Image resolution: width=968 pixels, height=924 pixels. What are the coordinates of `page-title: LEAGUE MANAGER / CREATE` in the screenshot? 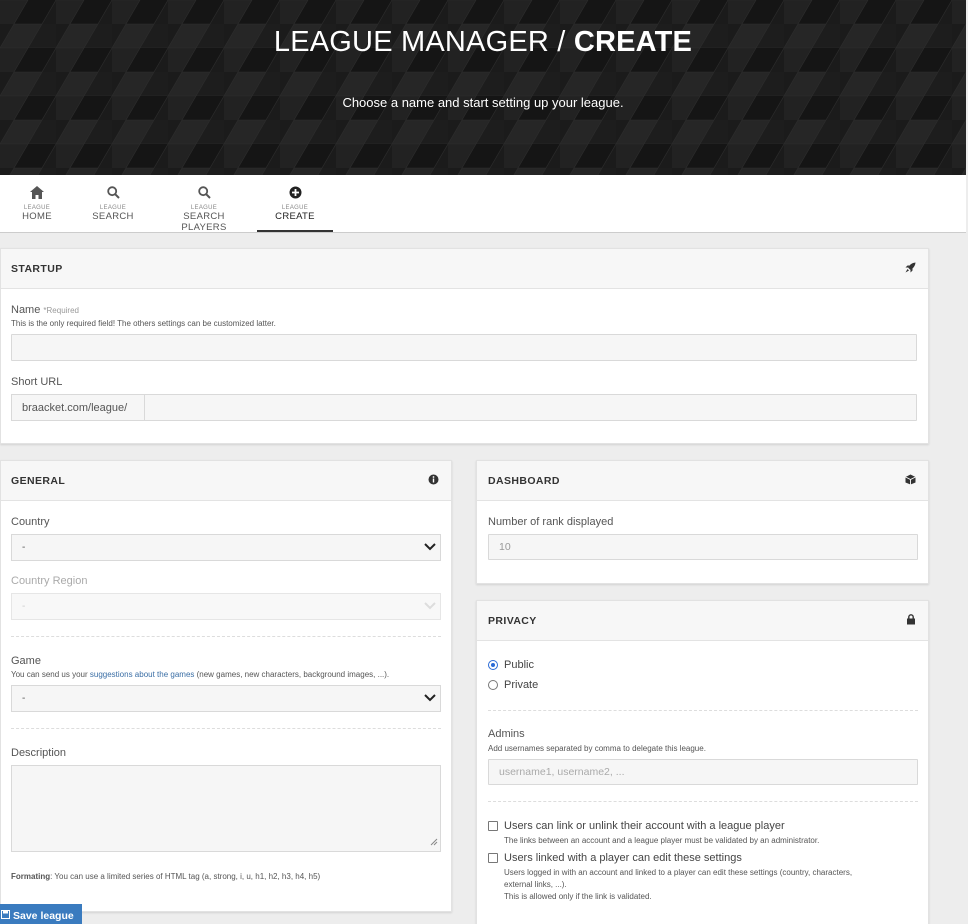 It's located at (483, 42).